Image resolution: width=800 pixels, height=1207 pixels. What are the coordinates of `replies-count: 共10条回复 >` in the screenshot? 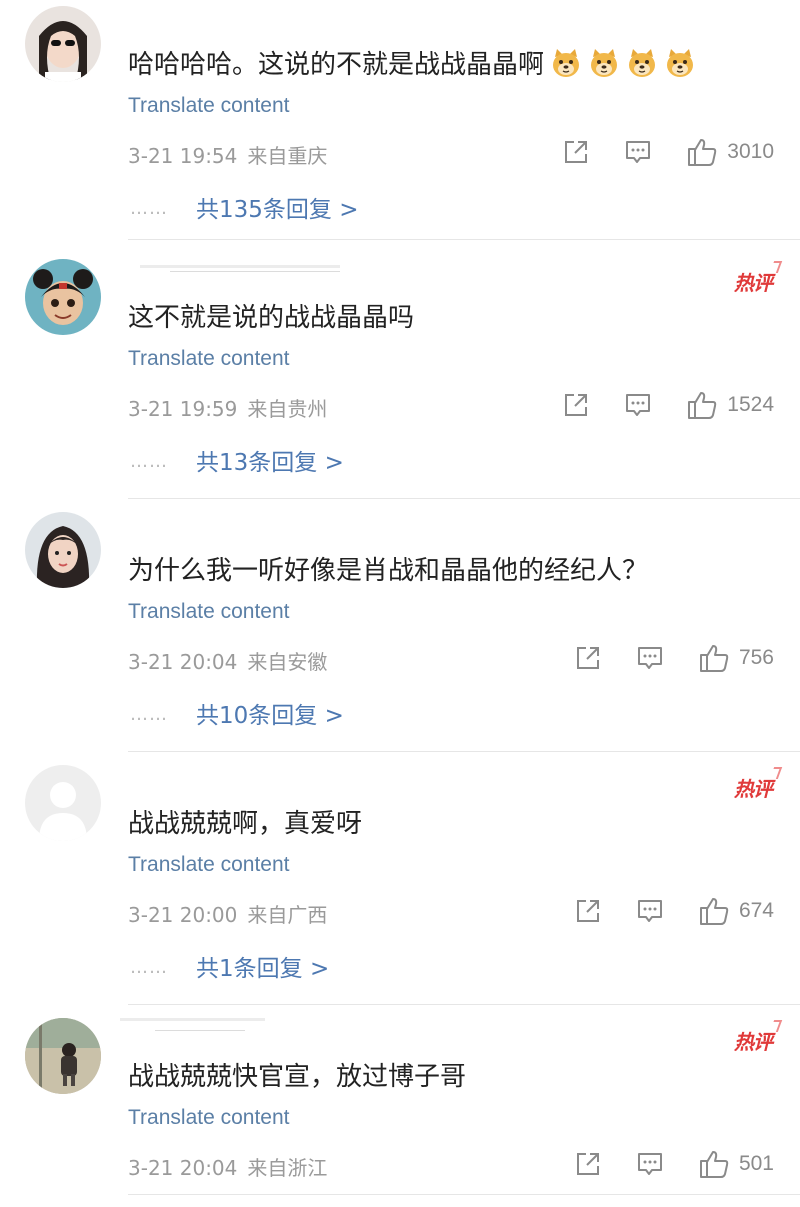 It's located at (270, 716).